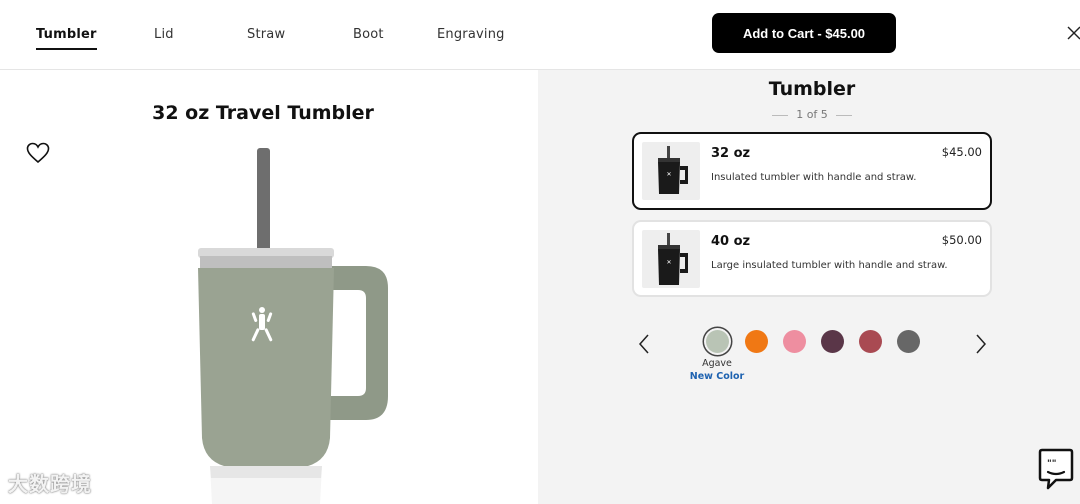 This screenshot has height=504, width=1080. I want to click on color-swatch-pink, so click(794, 341).